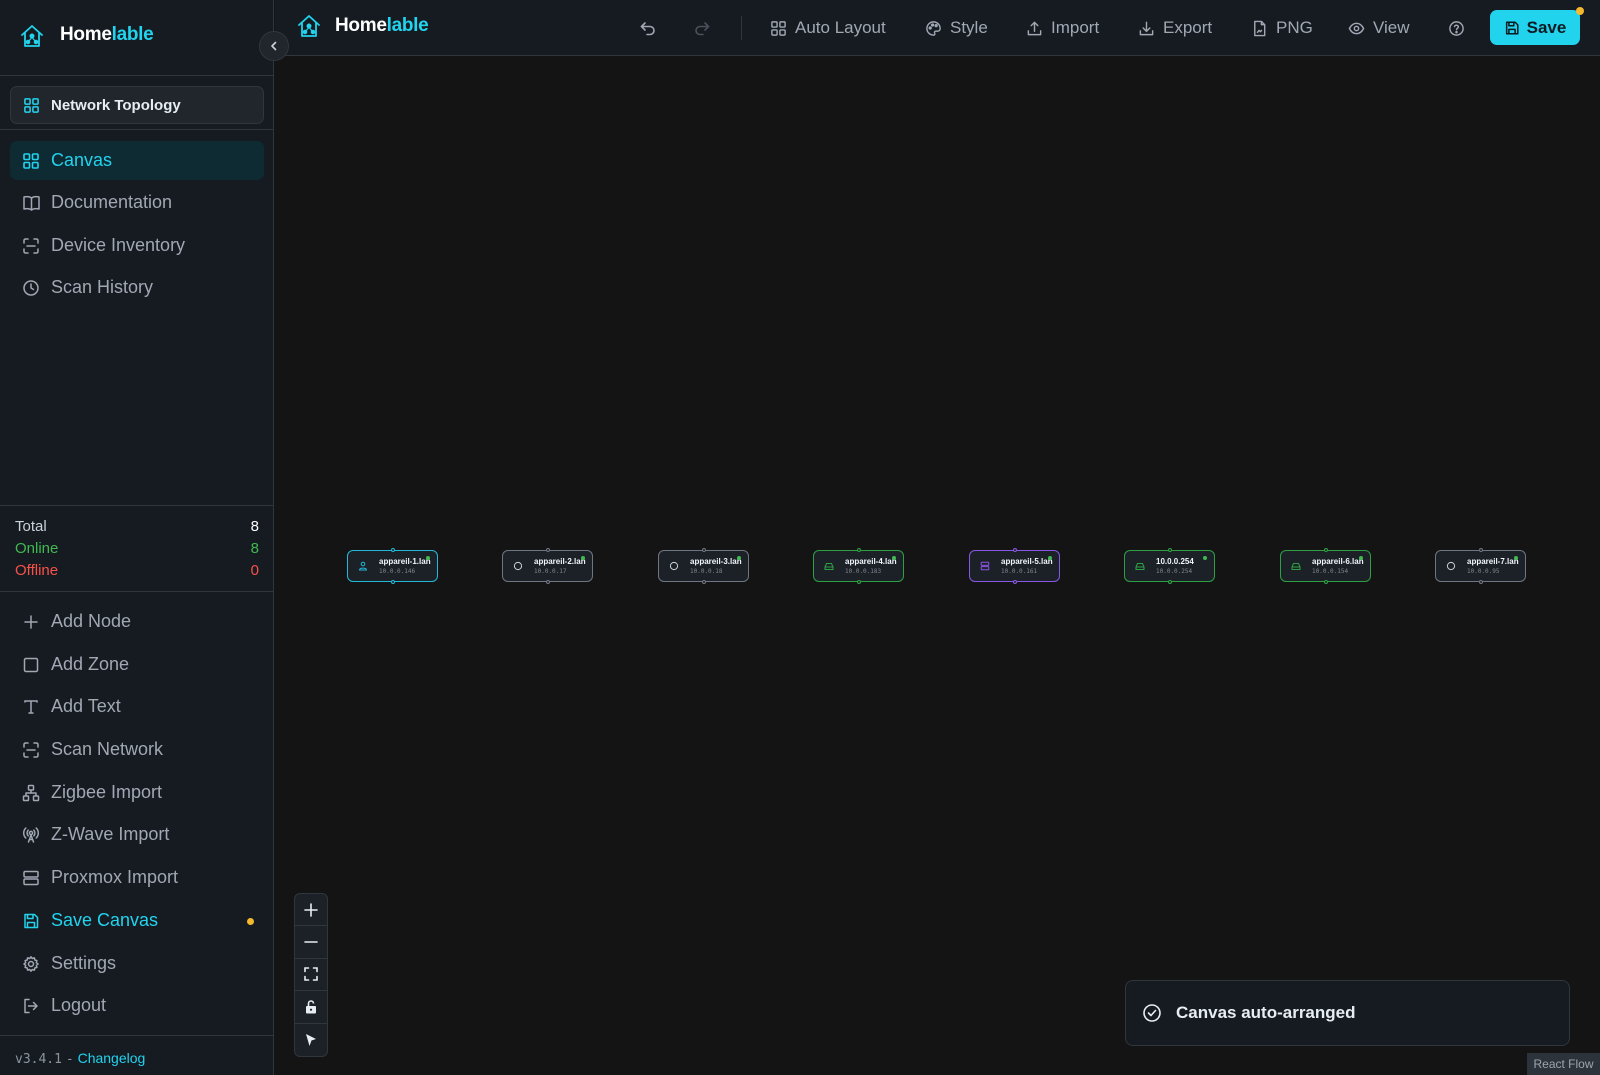 This screenshot has height=1075, width=1600. I want to click on zoom-out-button, so click(311, 942).